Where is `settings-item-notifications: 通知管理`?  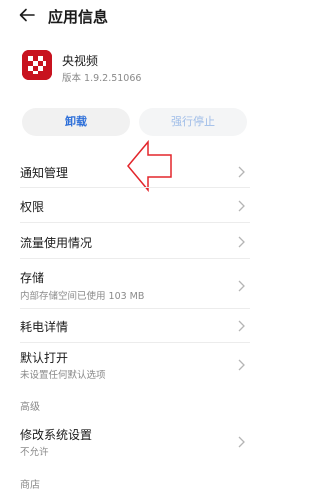
settings-item-notifications: 通知管理 is located at coordinates (131, 171).